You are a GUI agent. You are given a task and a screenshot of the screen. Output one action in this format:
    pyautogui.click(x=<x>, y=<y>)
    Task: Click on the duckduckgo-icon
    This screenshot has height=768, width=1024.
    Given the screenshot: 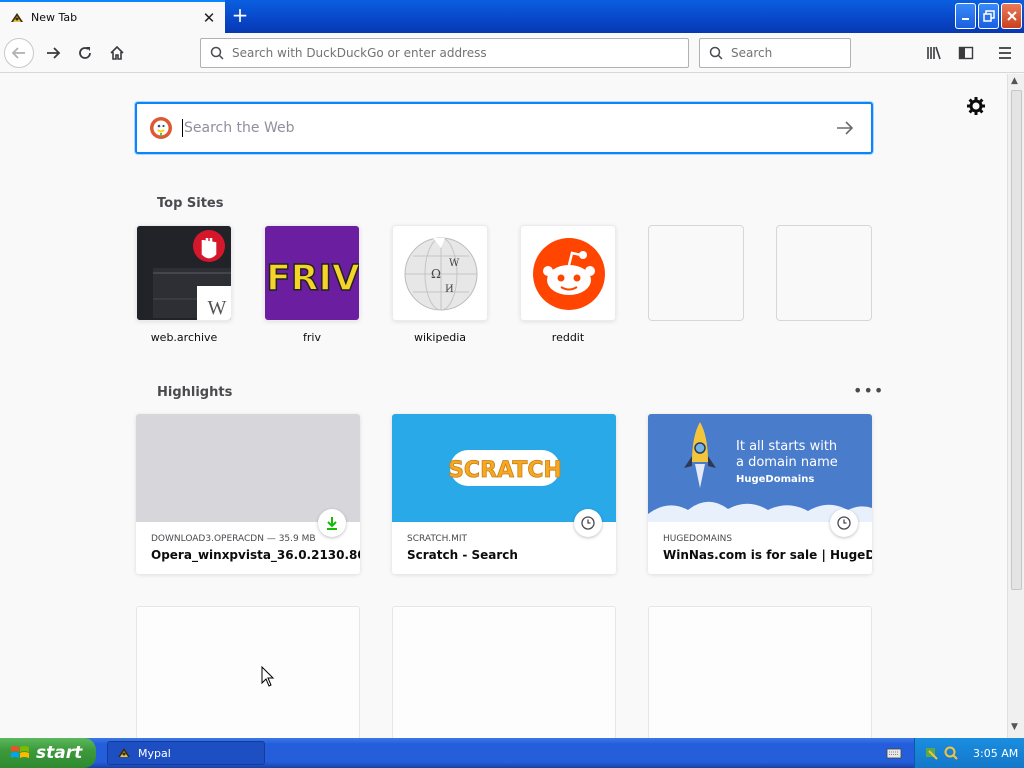 What is the action you would take?
    pyautogui.click(x=161, y=128)
    